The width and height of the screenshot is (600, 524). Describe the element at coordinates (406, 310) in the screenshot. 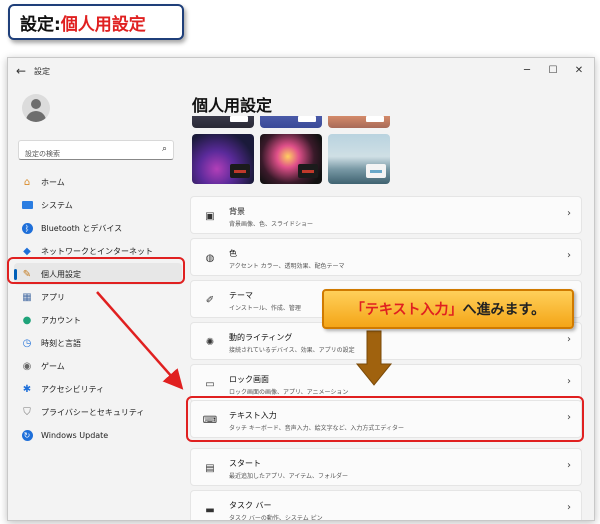

I see `callout-highlight: 「テキスト入力」` at that location.